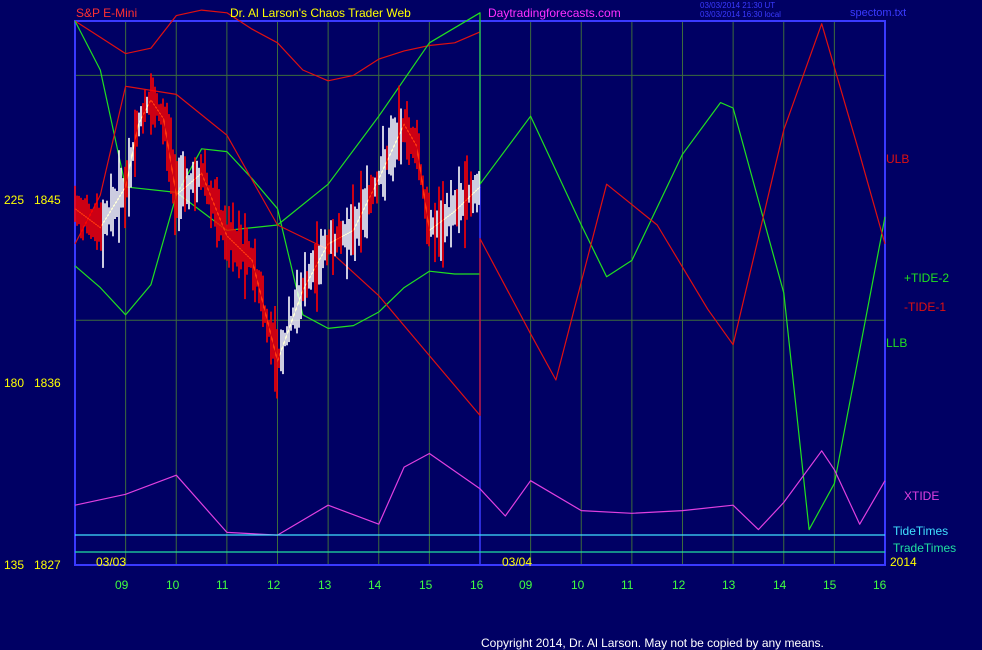  I want to click on page-title: Dr. Al Larson's Chaos Trader Web, so click(320, 13).